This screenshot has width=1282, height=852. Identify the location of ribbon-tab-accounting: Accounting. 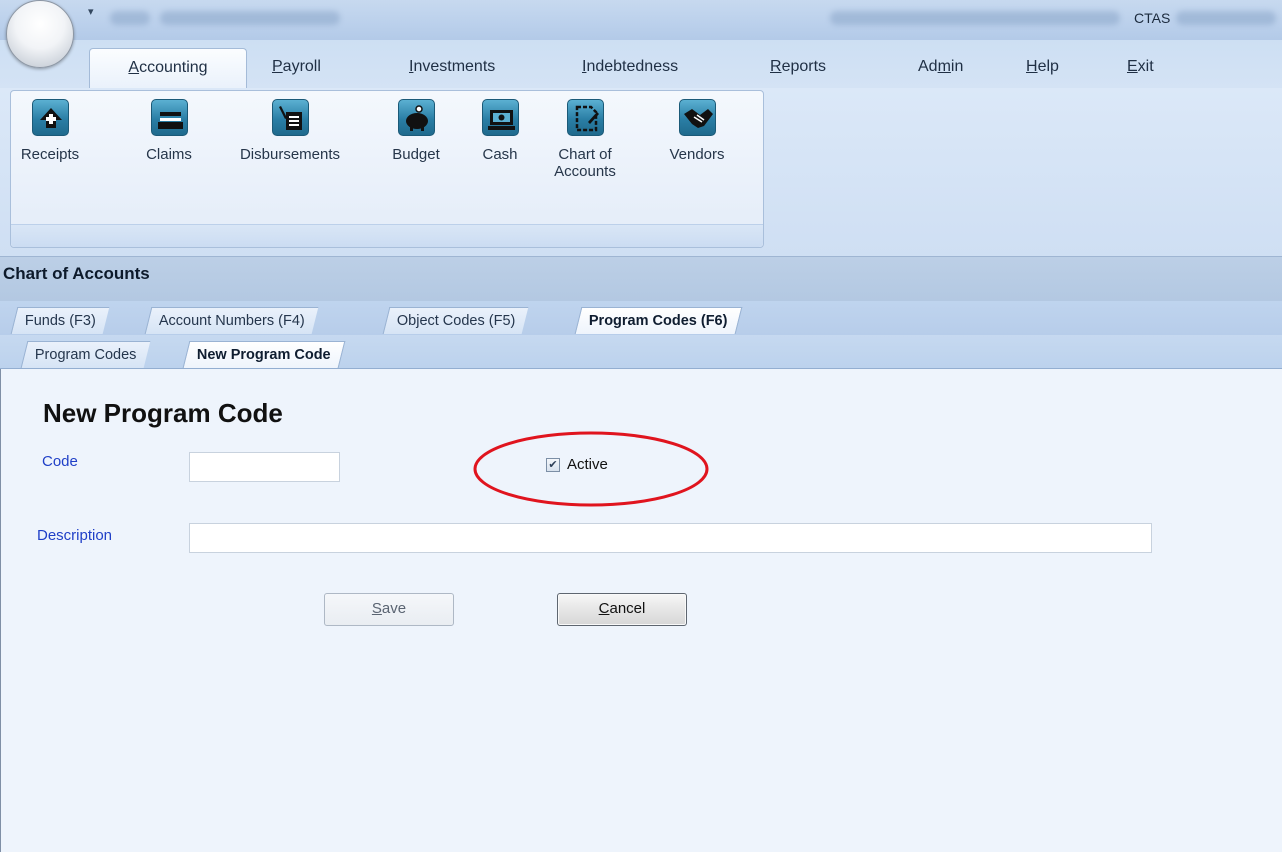
(168, 69).